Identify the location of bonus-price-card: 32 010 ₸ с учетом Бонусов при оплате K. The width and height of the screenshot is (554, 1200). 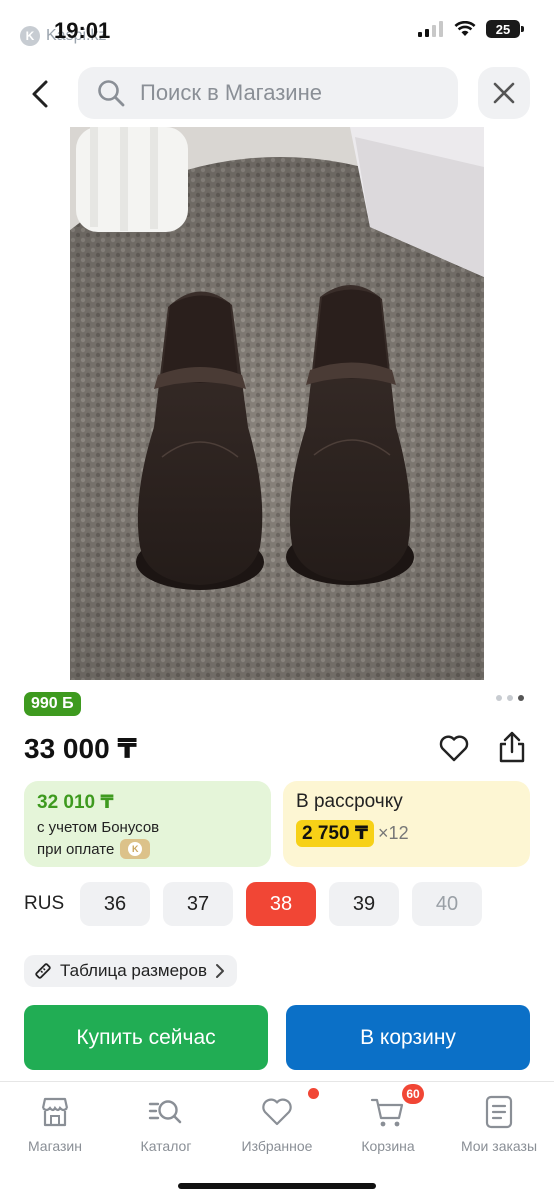
(147, 824).